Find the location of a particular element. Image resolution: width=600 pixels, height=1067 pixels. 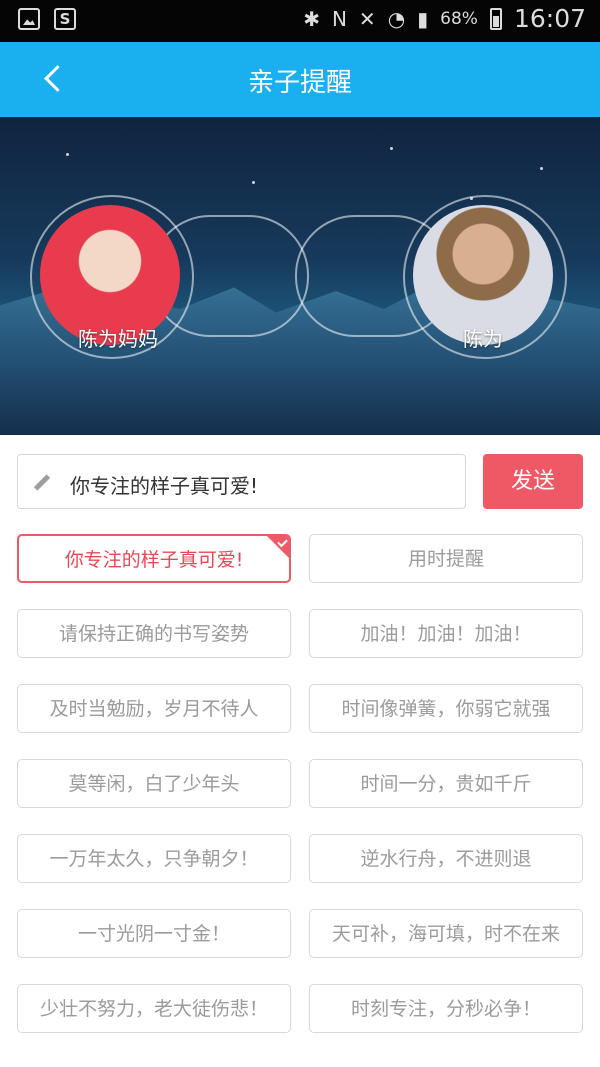

phrase-button: 莫等闲，白了少年头 is located at coordinates (154, 783).